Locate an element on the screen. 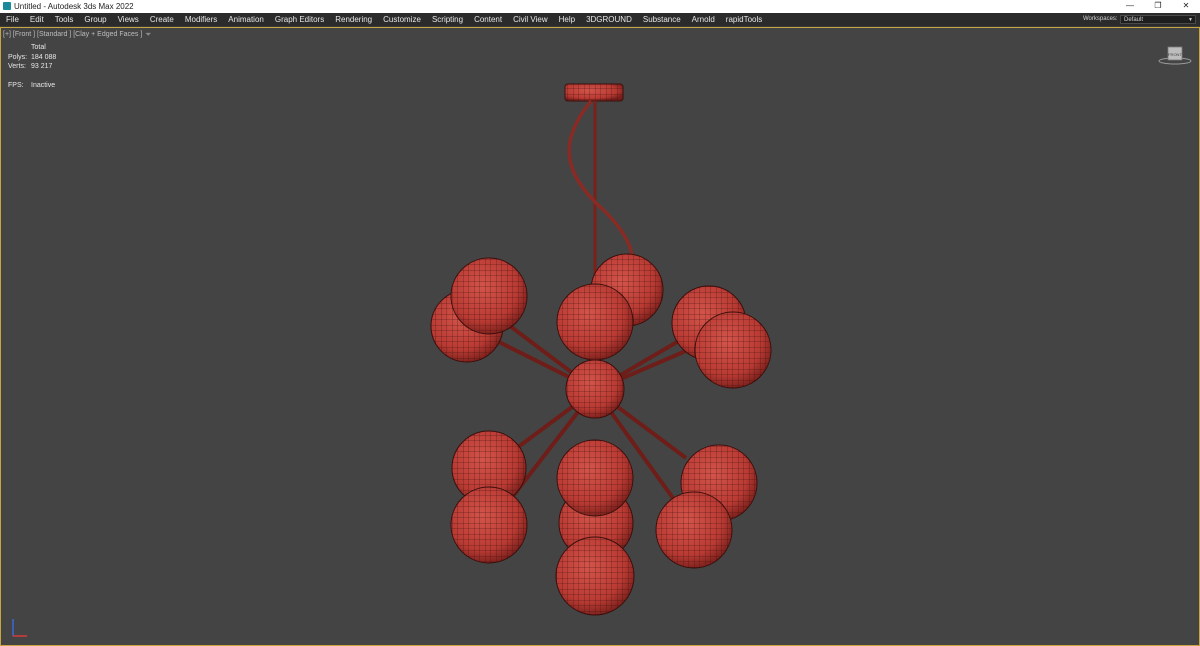 The image size is (1200, 646). menu-item-3dground: 3DGROUND is located at coordinates (609, 19).